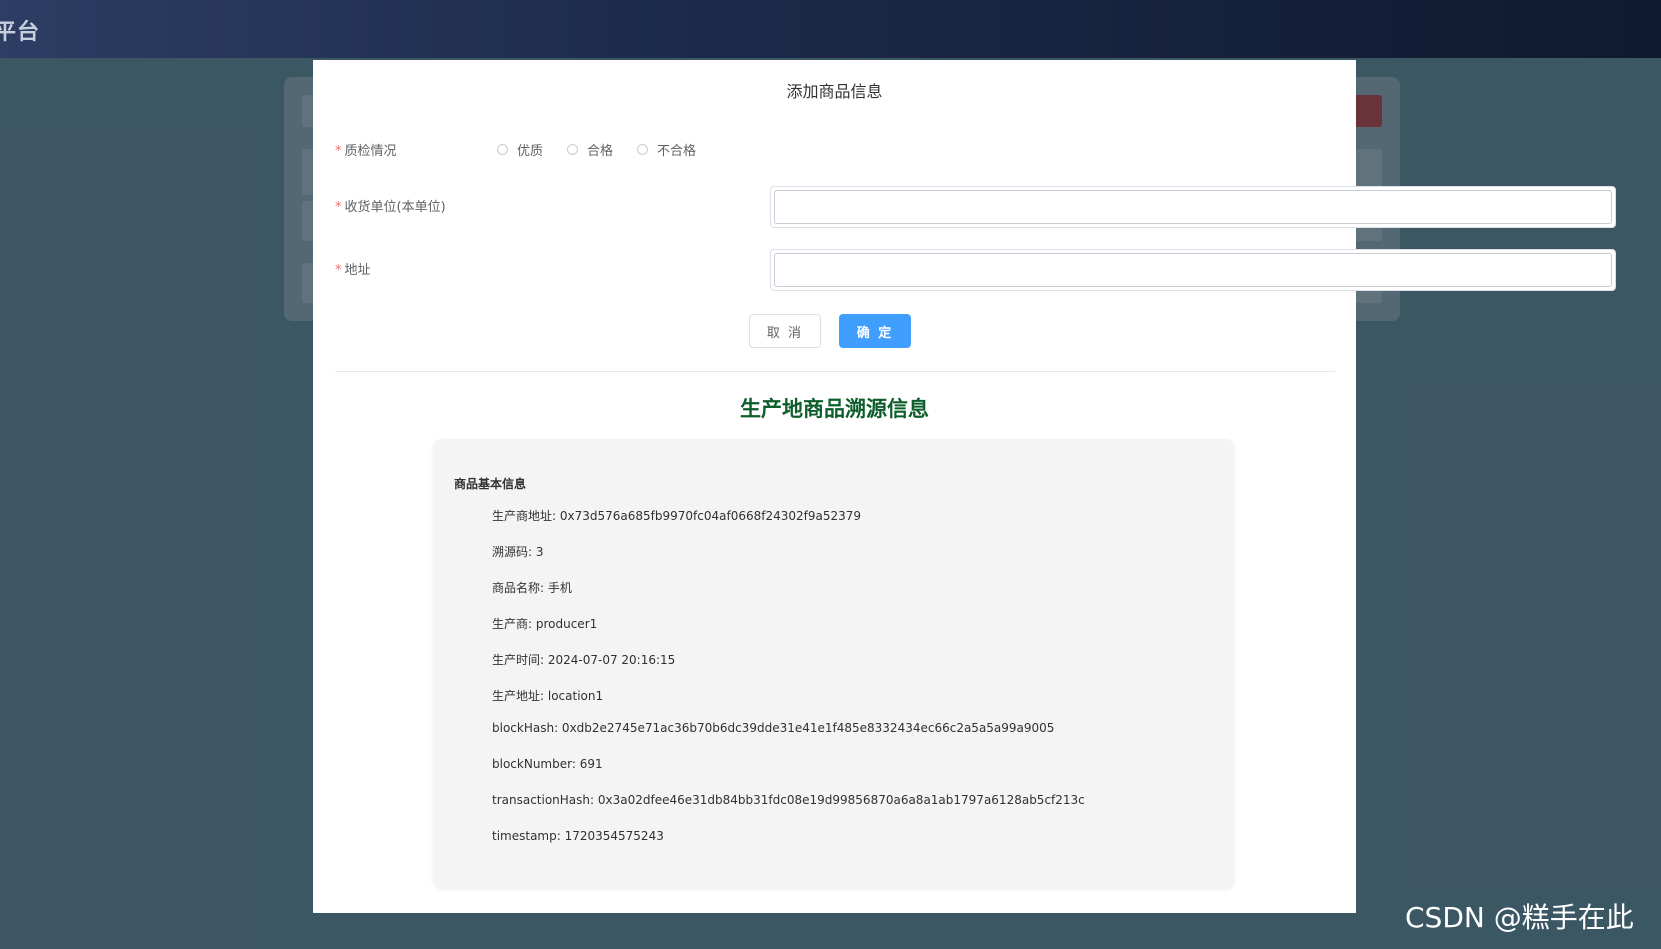 Image resolution: width=1661 pixels, height=949 pixels. What do you see at coordinates (545, 624) in the screenshot?
I see `info-line-producer: 生产商: producer1` at bounding box center [545, 624].